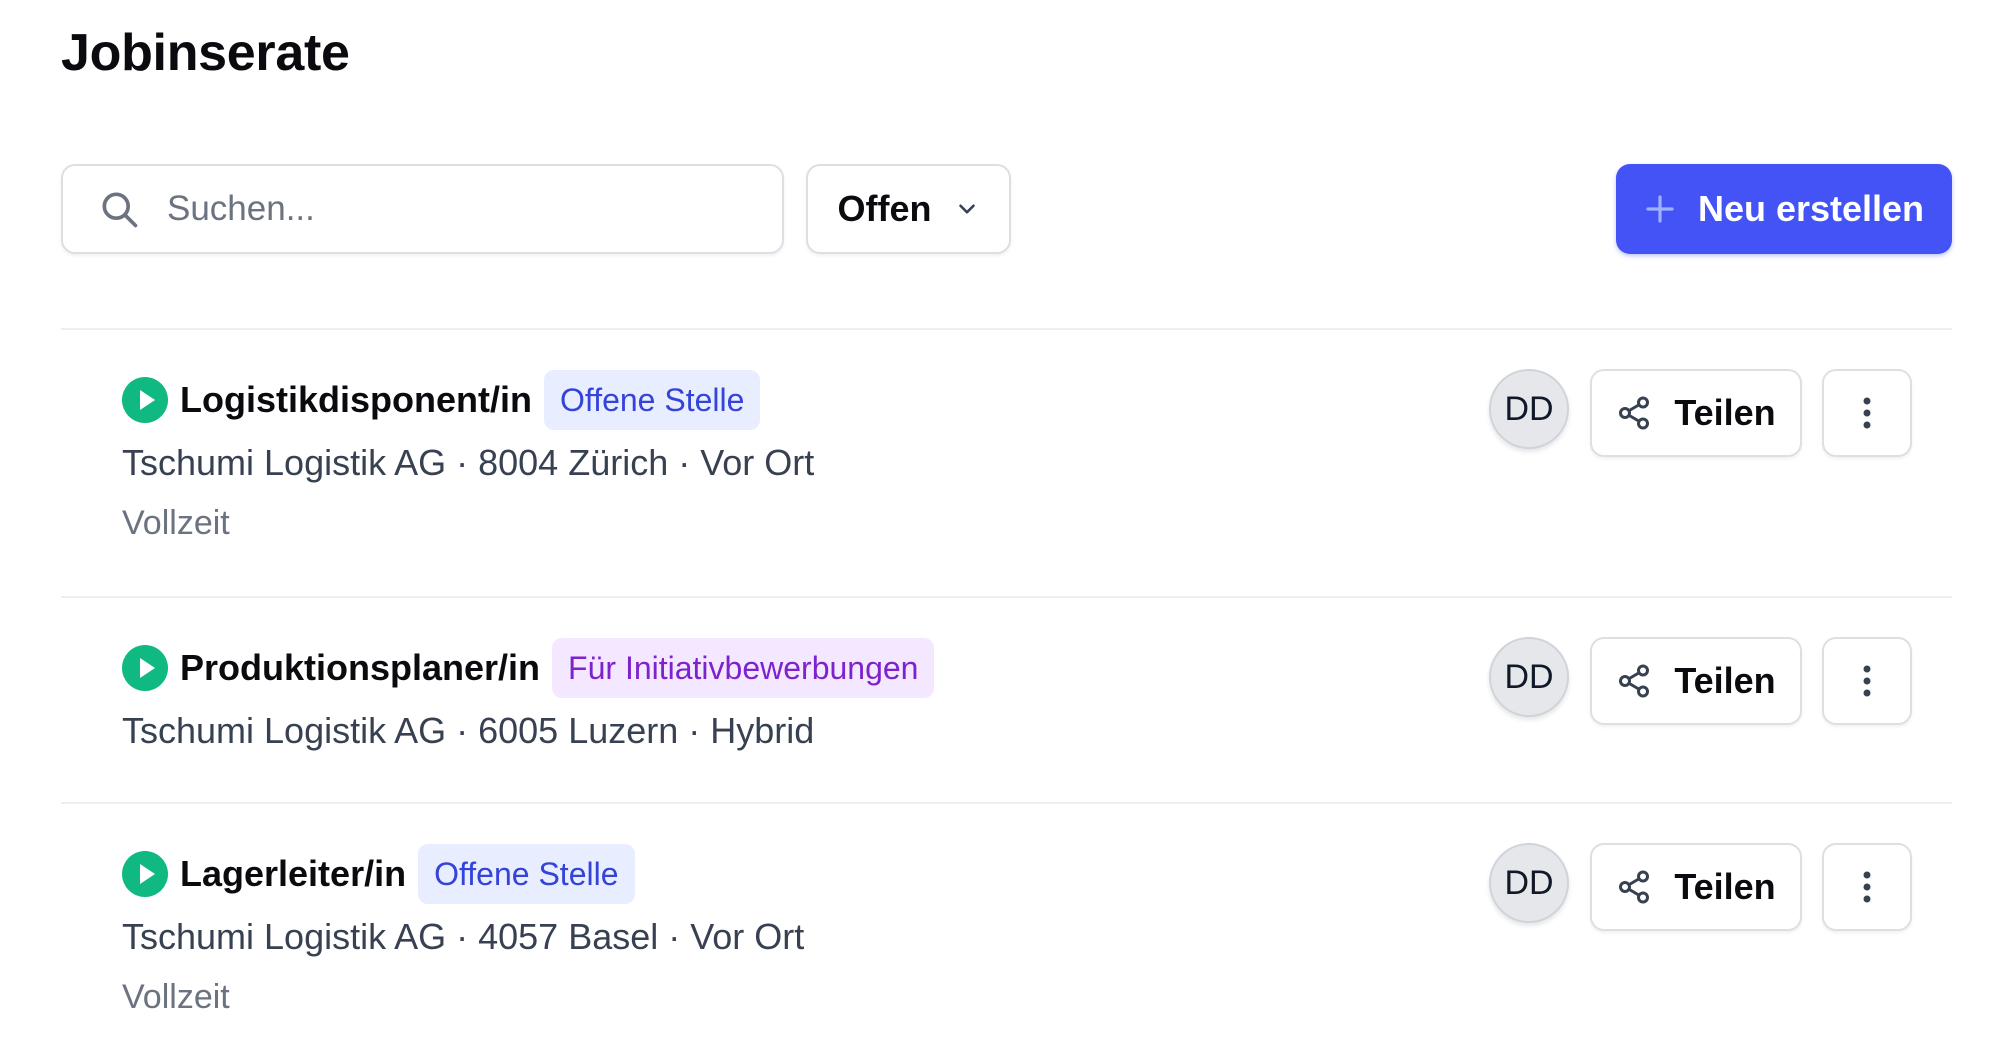  I want to click on job-title-line: Lagerleiter/in Offene Stelle, so click(378, 874).